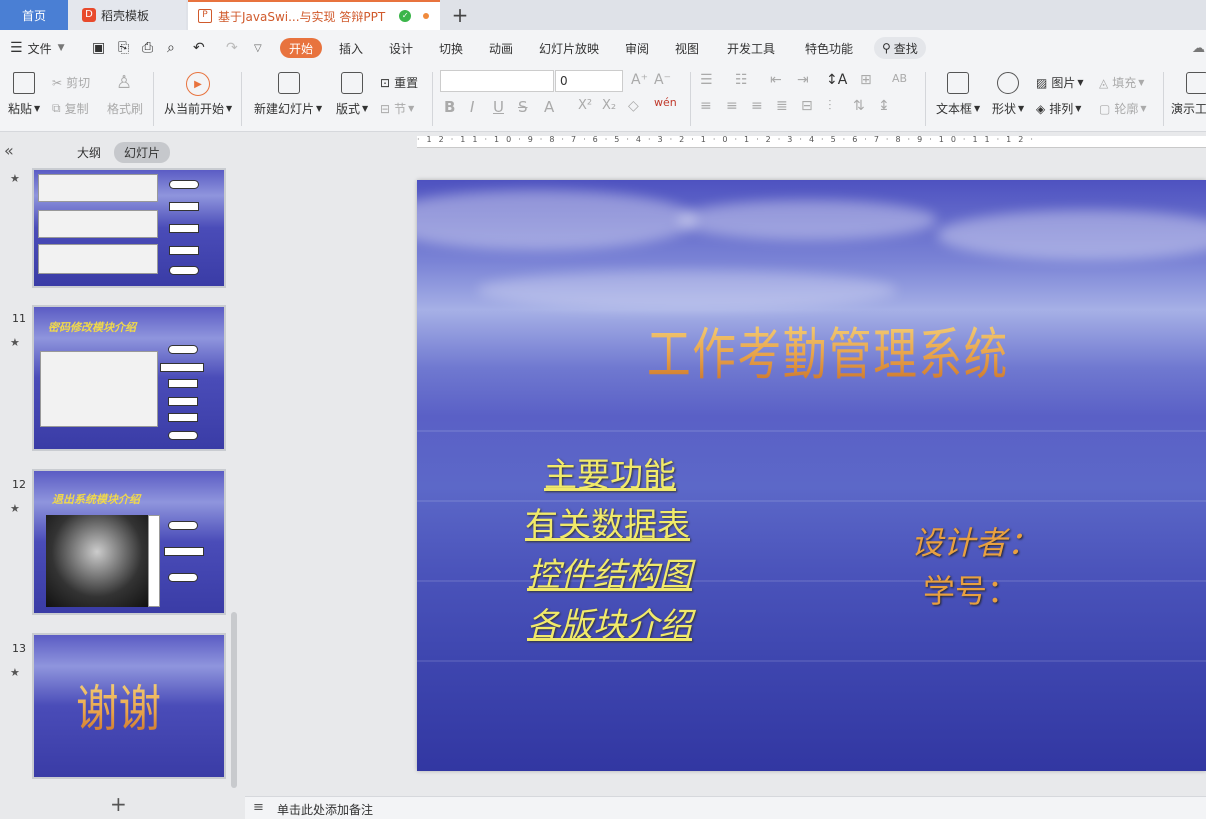 The image size is (1206, 819). Describe the element at coordinates (405, 16) in the screenshot. I see `saved-check-icon: ✓` at that location.